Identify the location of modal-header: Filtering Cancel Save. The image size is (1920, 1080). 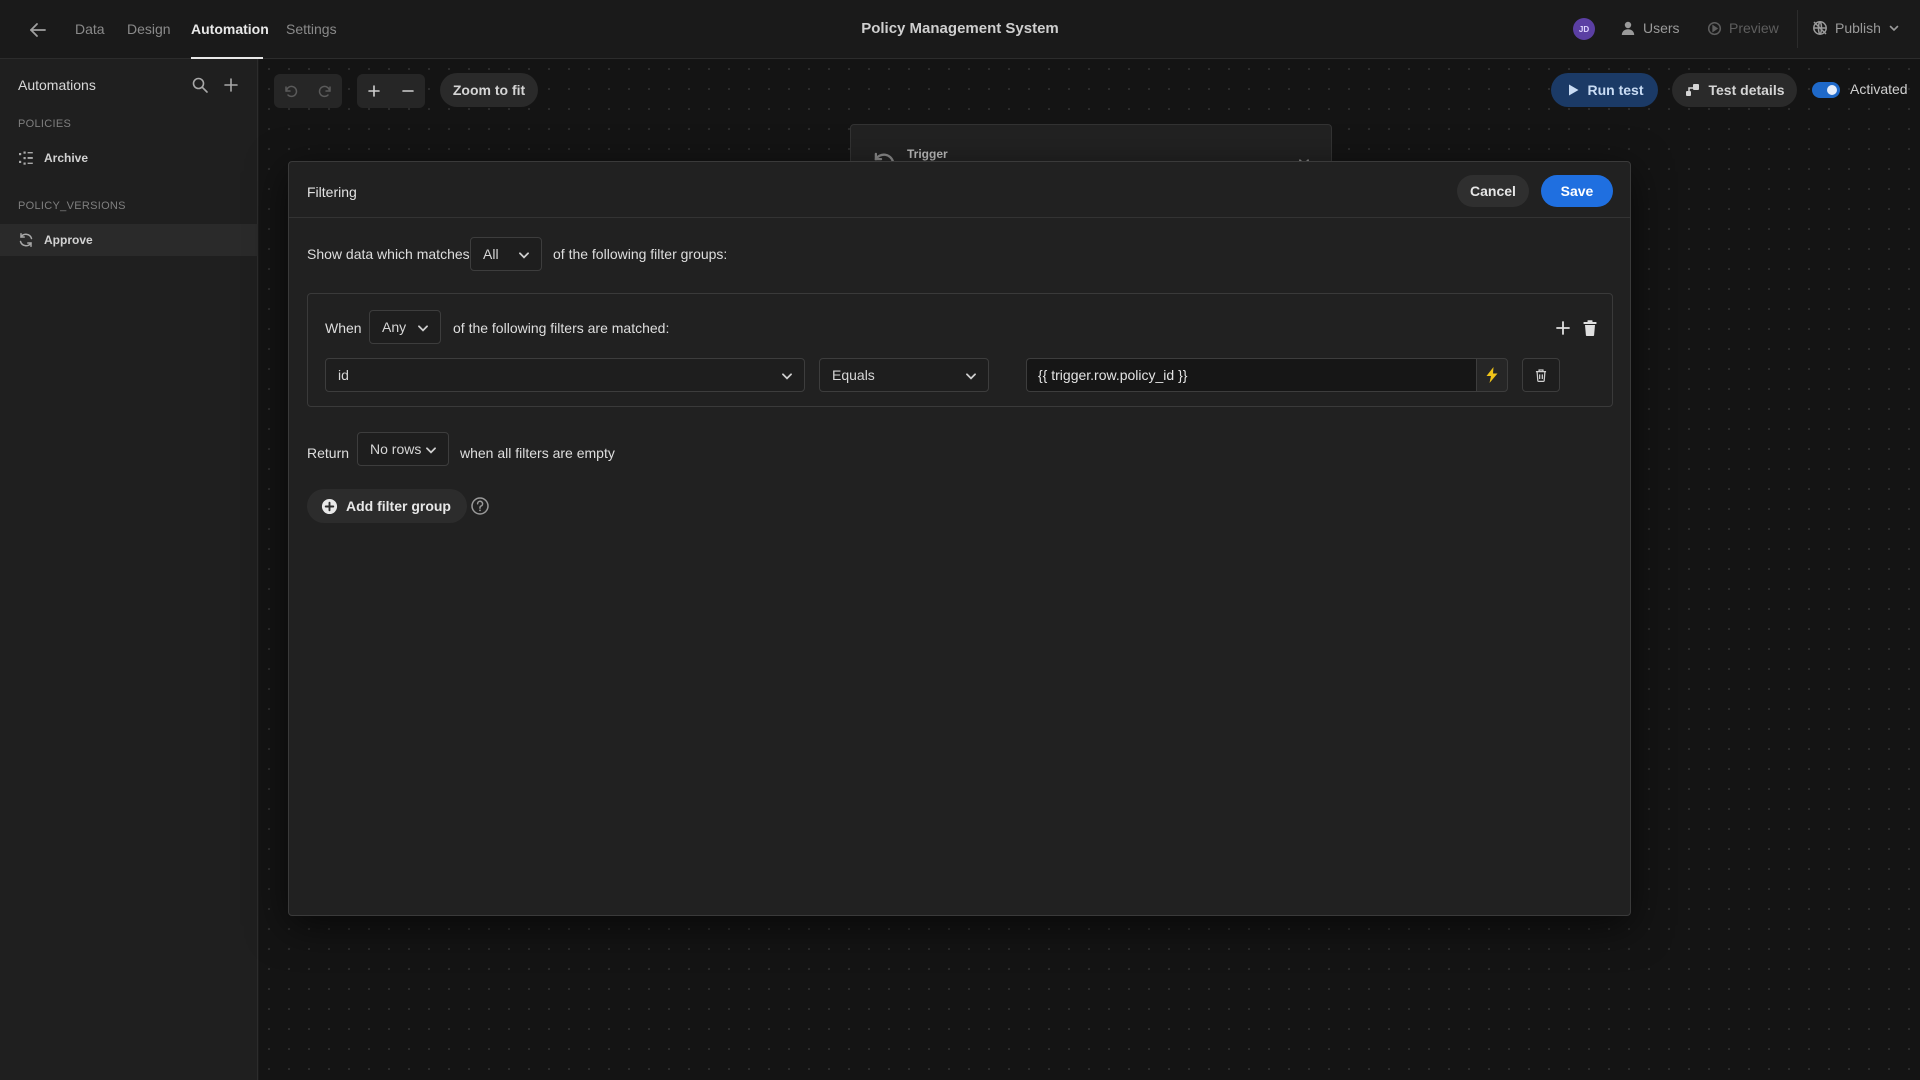
(959, 190).